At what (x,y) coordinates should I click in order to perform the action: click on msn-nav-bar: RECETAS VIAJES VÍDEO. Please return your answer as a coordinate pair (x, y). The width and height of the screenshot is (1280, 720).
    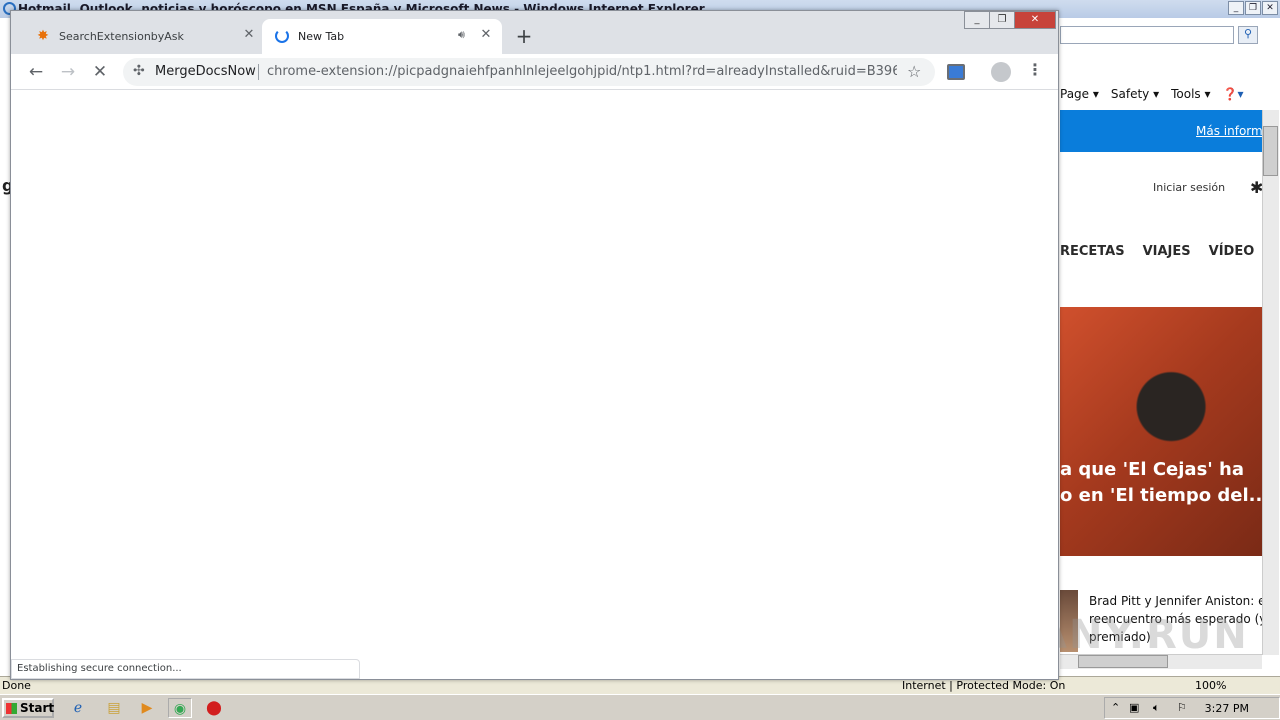
    Looking at the image, I should click on (1157, 251).